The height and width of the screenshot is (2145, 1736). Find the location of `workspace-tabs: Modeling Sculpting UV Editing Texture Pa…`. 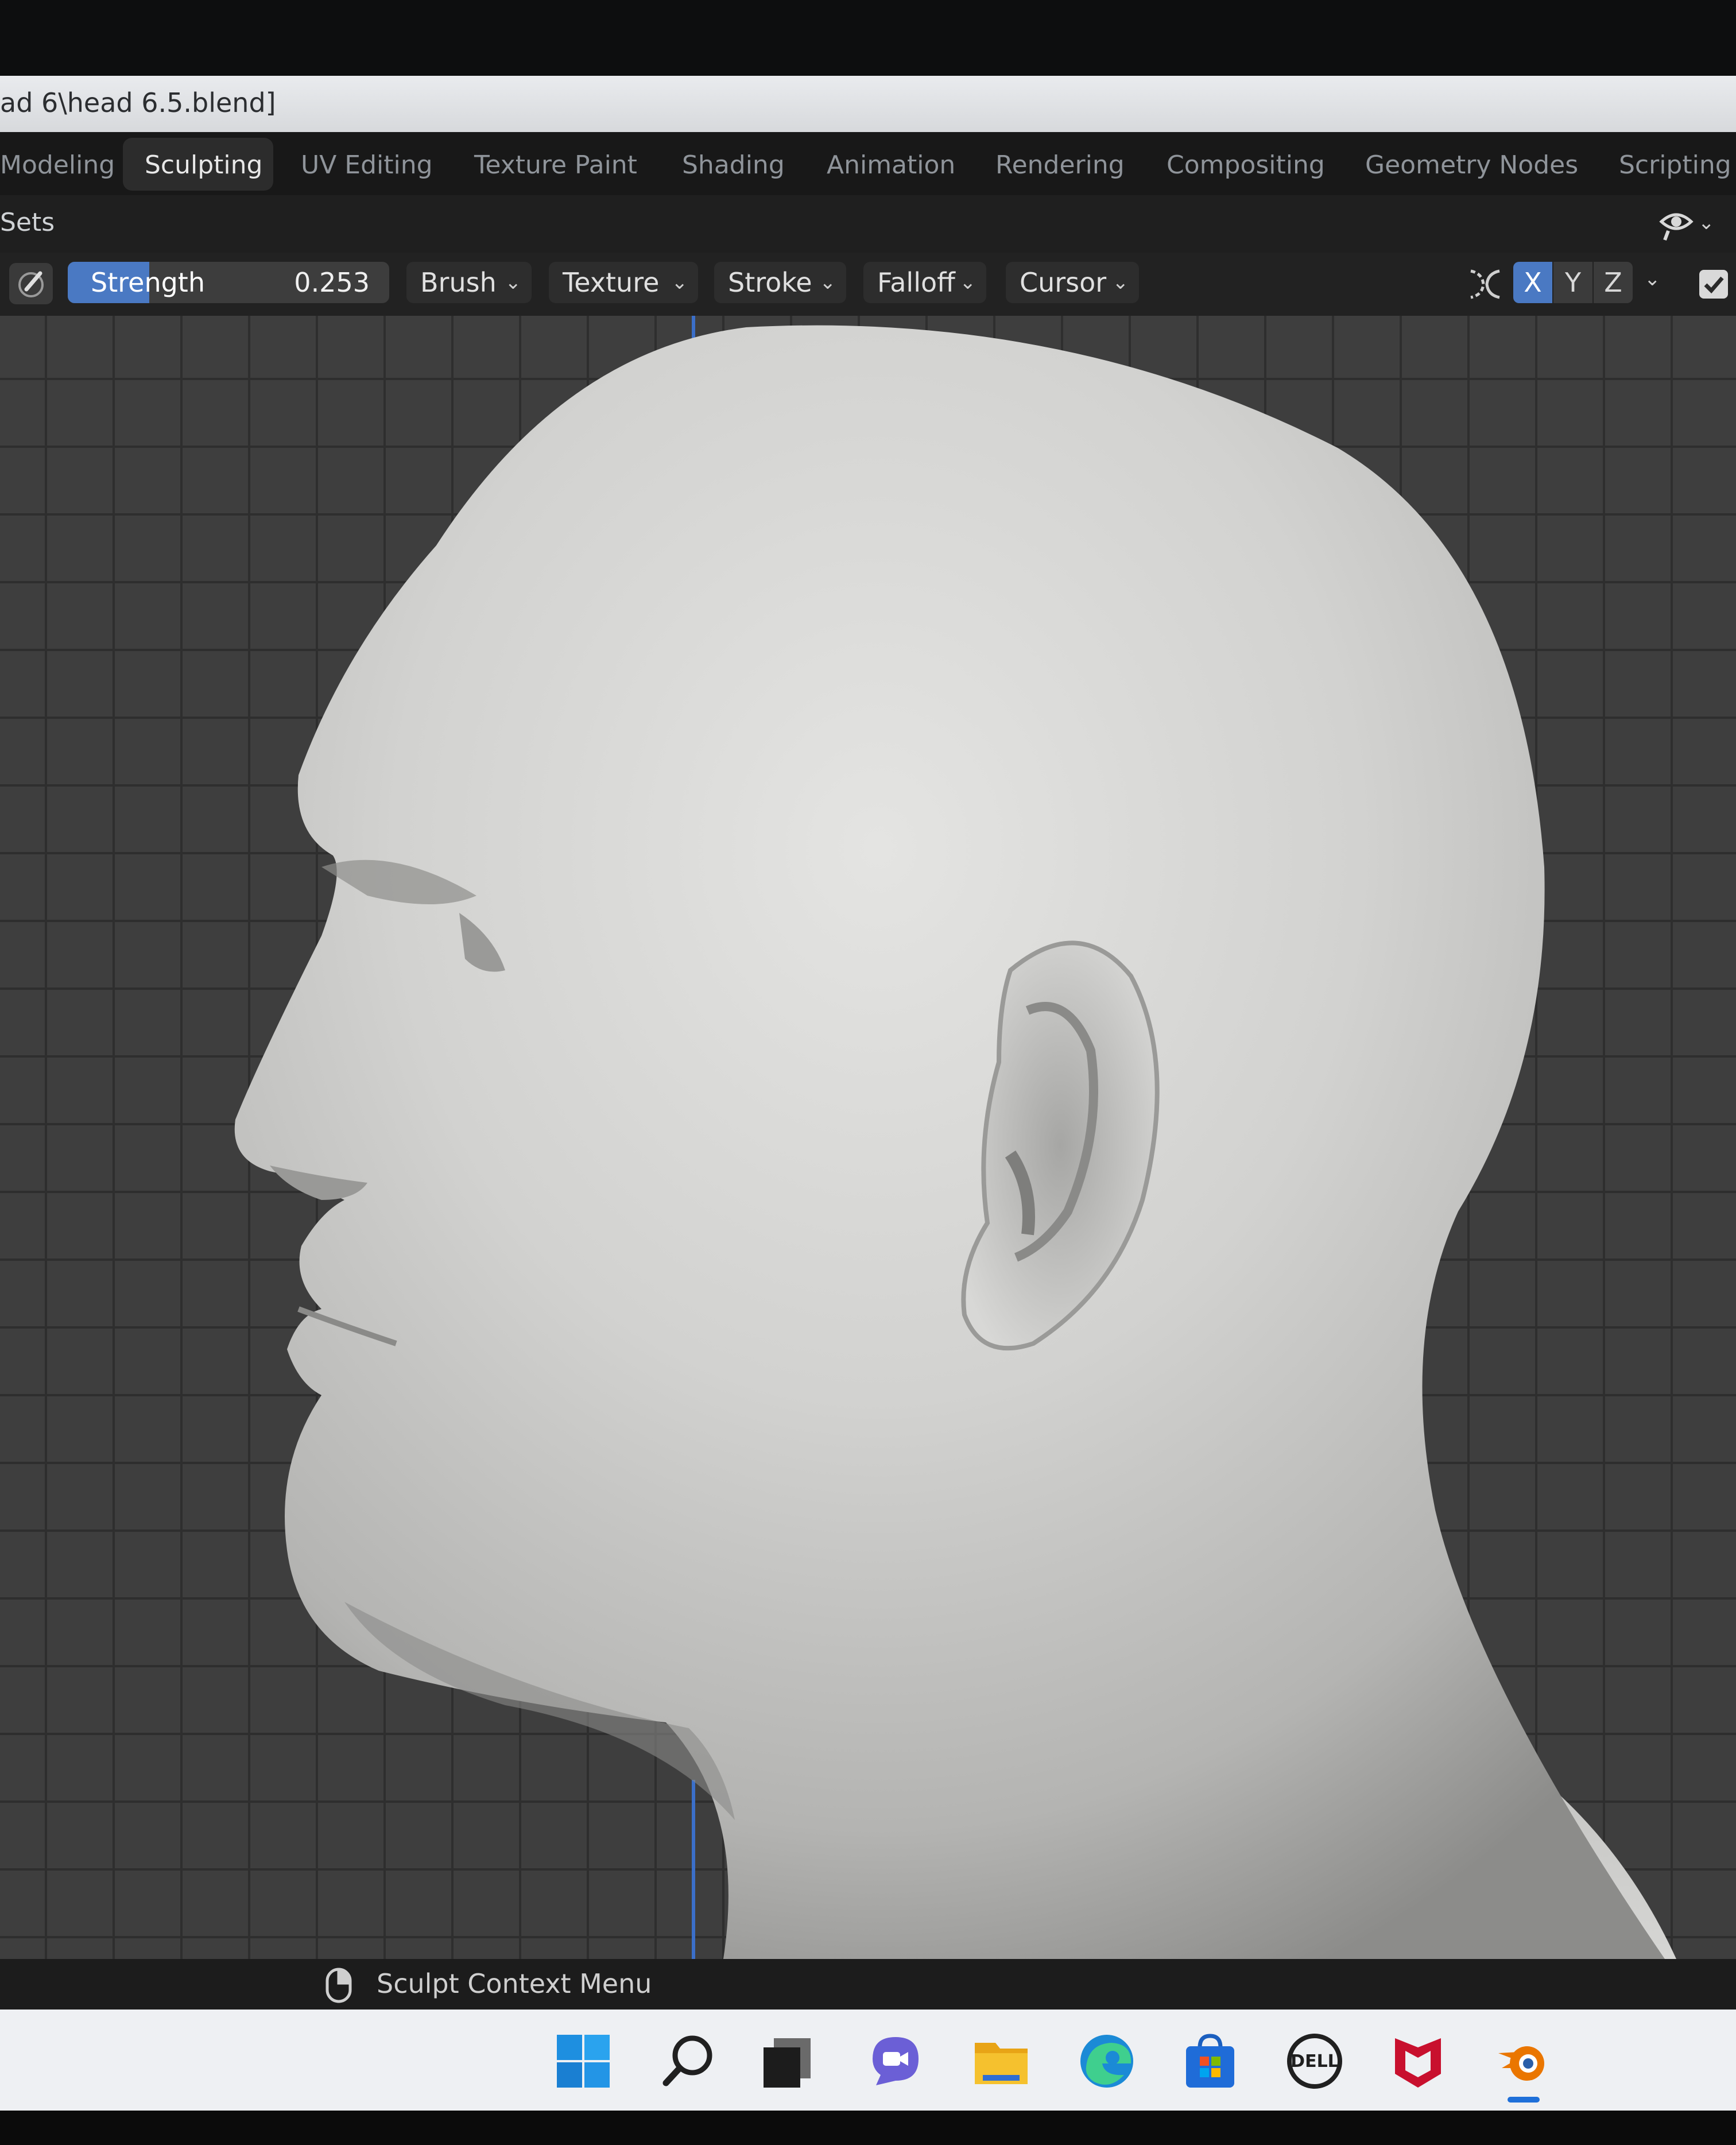

workspace-tabs: Modeling Sculpting UV Editing Texture Pa… is located at coordinates (868, 163).